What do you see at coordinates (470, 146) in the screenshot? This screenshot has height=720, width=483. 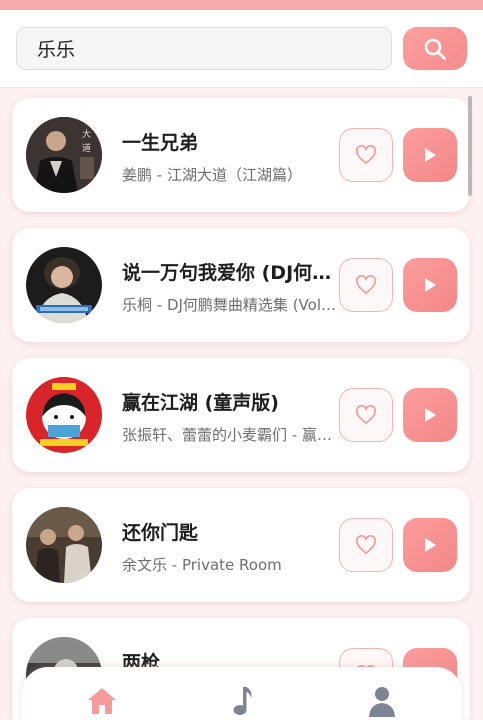 I see `scrollbar` at bounding box center [470, 146].